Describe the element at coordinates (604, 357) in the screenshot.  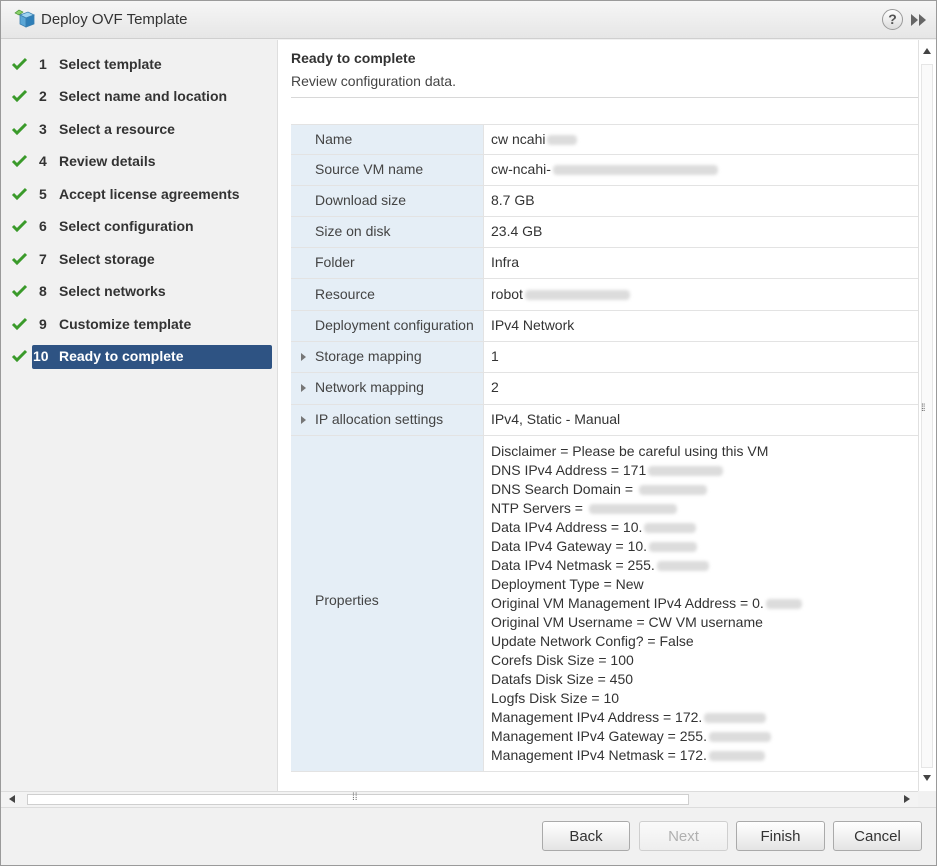
I see `table-row-expandable: Storage mapping 1` at that location.